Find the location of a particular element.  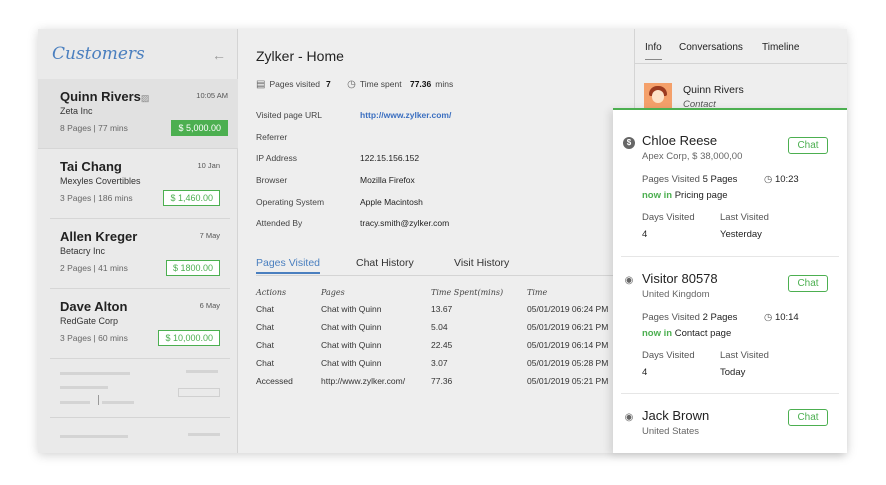

customer-org: Betacry Inc is located at coordinates (83, 251).